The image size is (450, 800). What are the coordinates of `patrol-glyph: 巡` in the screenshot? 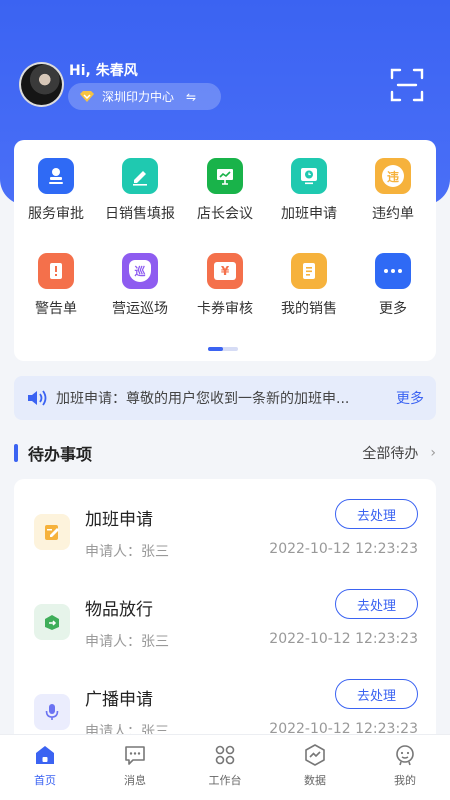 It's located at (140, 271).